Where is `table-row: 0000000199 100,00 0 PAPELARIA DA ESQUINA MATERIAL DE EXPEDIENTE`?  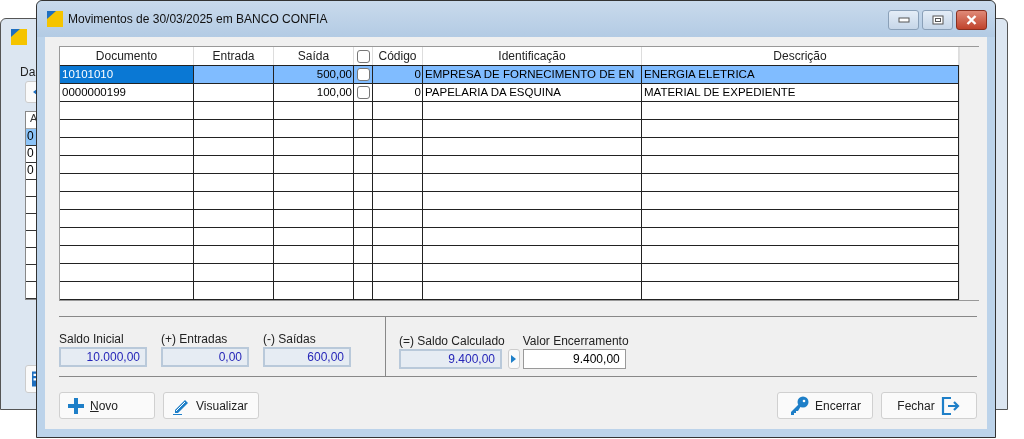 table-row: 0000000199 100,00 0 PAPELARIA DA ESQUINA MATERIAL DE EXPEDIENTE is located at coordinates (509, 93).